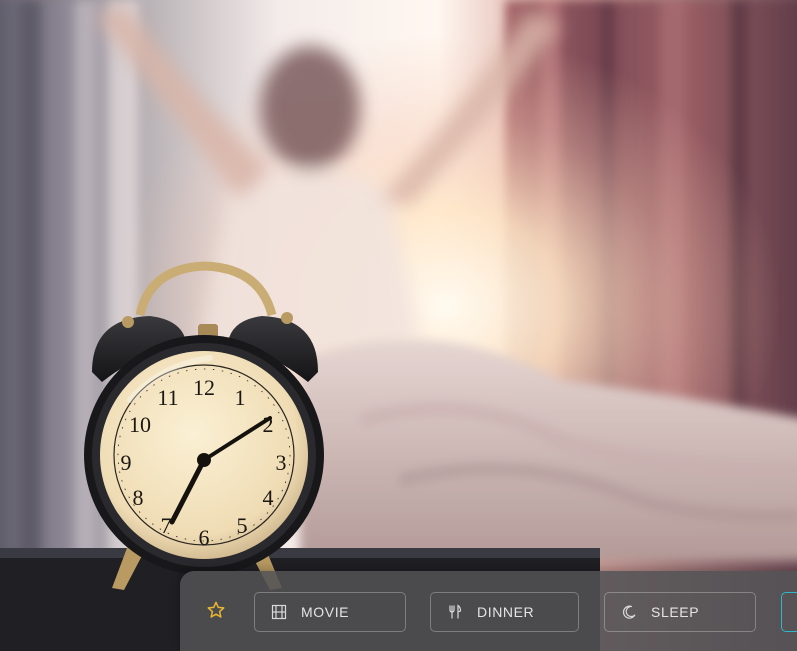 This screenshot has width=797, height=651. What do you see at coordinates (279, 612) in the screenshot?
I see `film-grid-icon` at bounding box center [279, 612].